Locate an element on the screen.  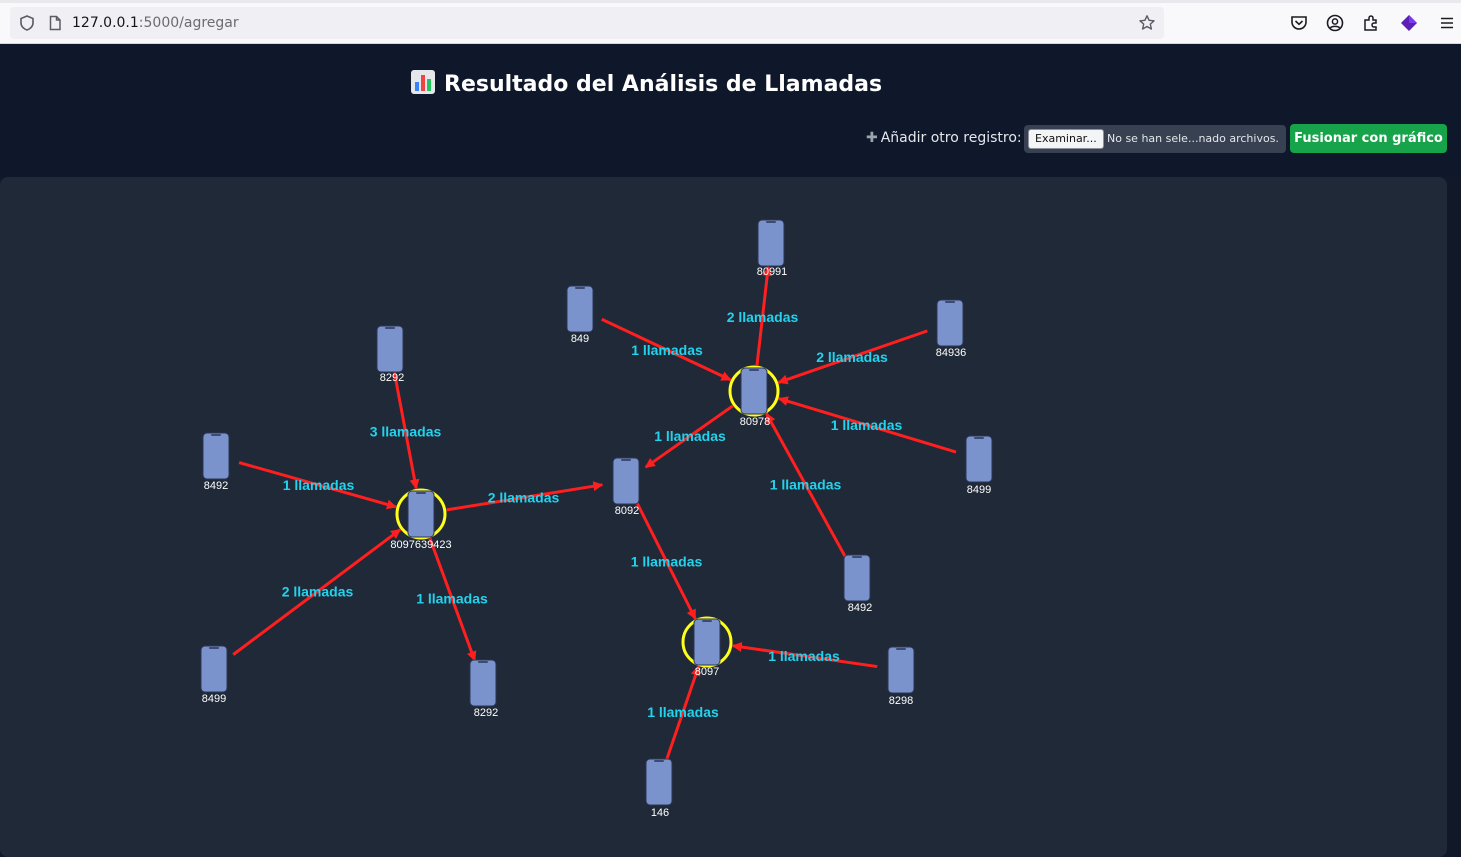
phone-node: 80991 is located at coordinates (772, 248).